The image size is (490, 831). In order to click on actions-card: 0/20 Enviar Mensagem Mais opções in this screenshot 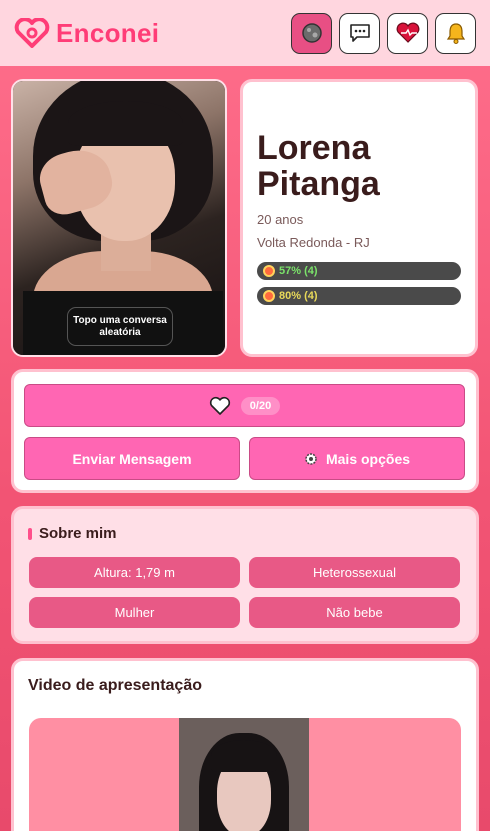, I will do `click(245, 431)`.